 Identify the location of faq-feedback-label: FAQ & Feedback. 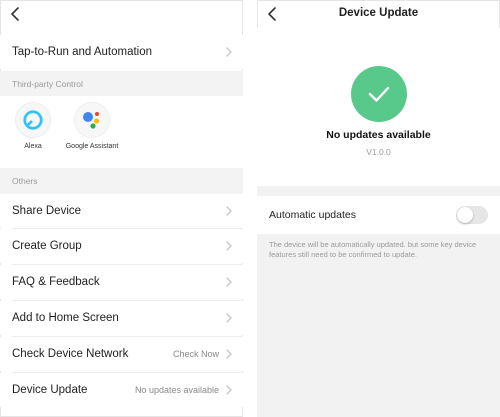
(56, 282).